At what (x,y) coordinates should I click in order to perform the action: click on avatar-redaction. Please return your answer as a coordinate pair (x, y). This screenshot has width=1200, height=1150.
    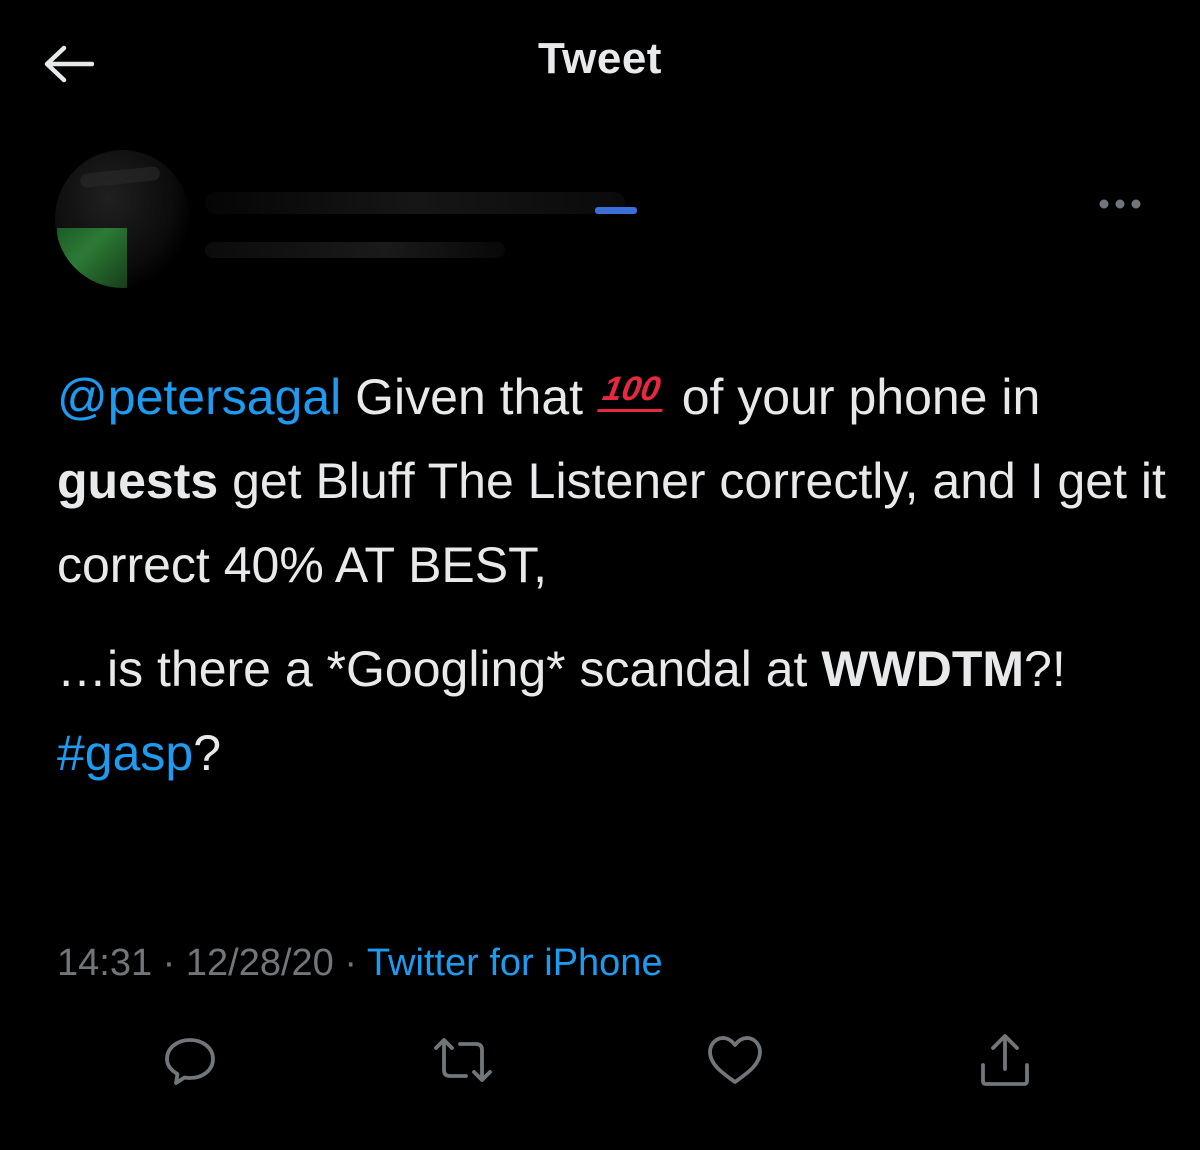
    Looking at the image, I should click on (120, 177).